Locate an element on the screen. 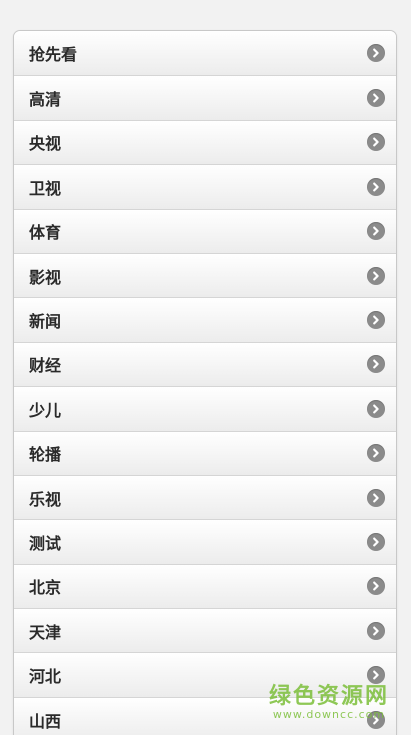  list-item: 少儿 is located at coordinates (205, 408).